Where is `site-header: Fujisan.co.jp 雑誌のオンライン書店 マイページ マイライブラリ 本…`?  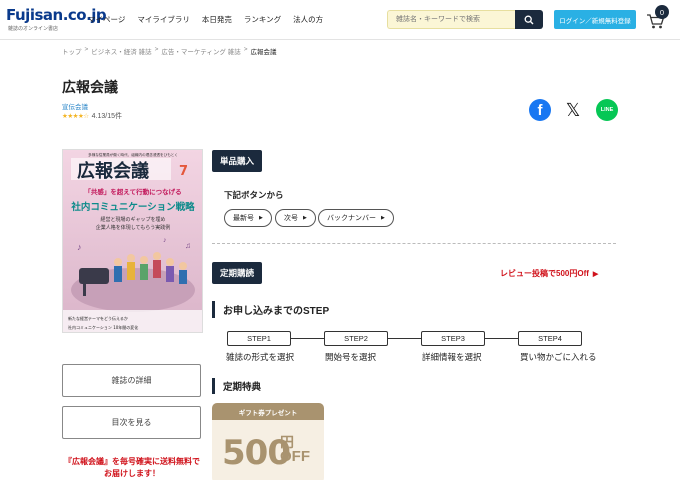 site-header: Fujisan.co.jp 雑誌のオンライン書店 マイページ マイライブラリ 本… is located at coordinates (340, 20).